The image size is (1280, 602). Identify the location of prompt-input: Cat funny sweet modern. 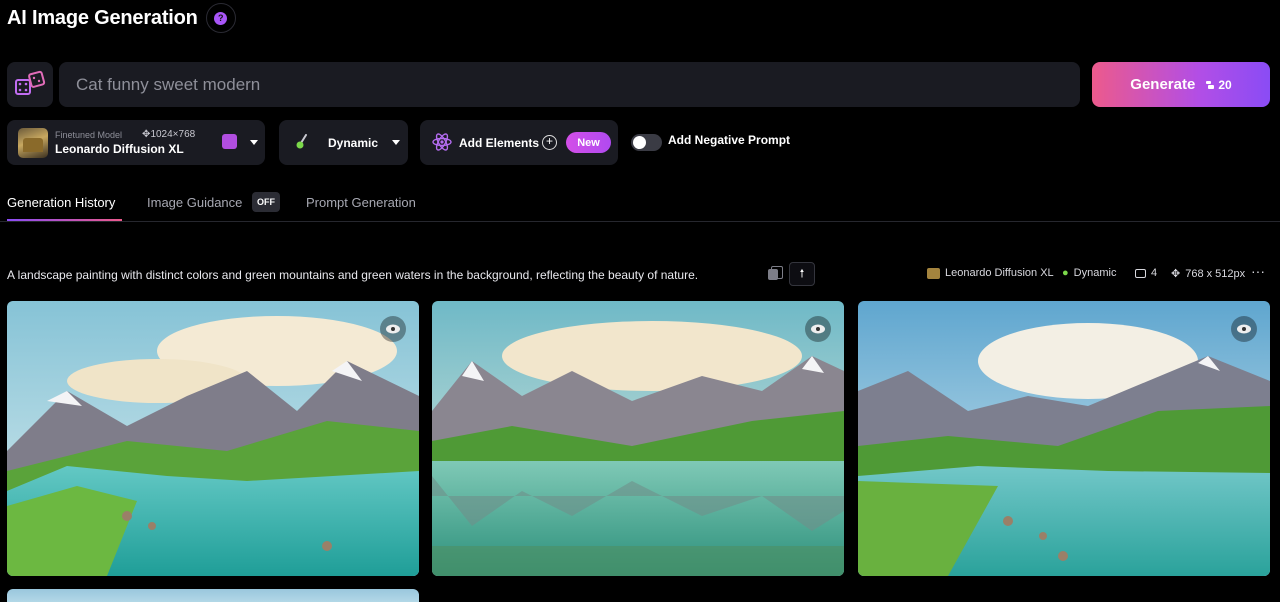
(569, 84).